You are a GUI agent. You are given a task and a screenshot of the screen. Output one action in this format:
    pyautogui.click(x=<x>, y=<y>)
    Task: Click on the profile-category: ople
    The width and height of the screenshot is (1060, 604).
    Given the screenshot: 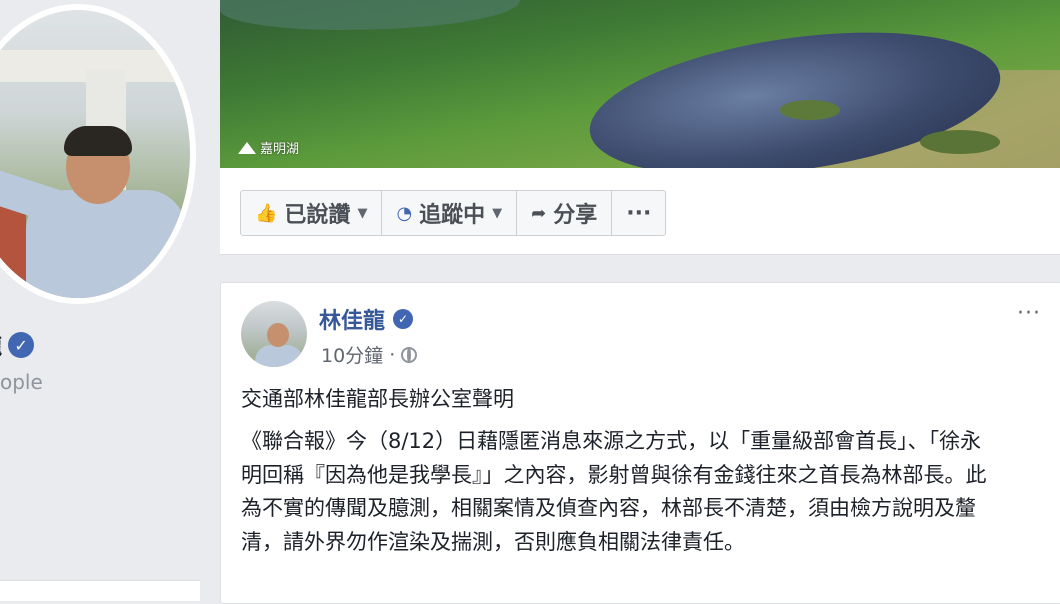 What is the action you would take?
    pyautogui.click(x=21, y=382)
    